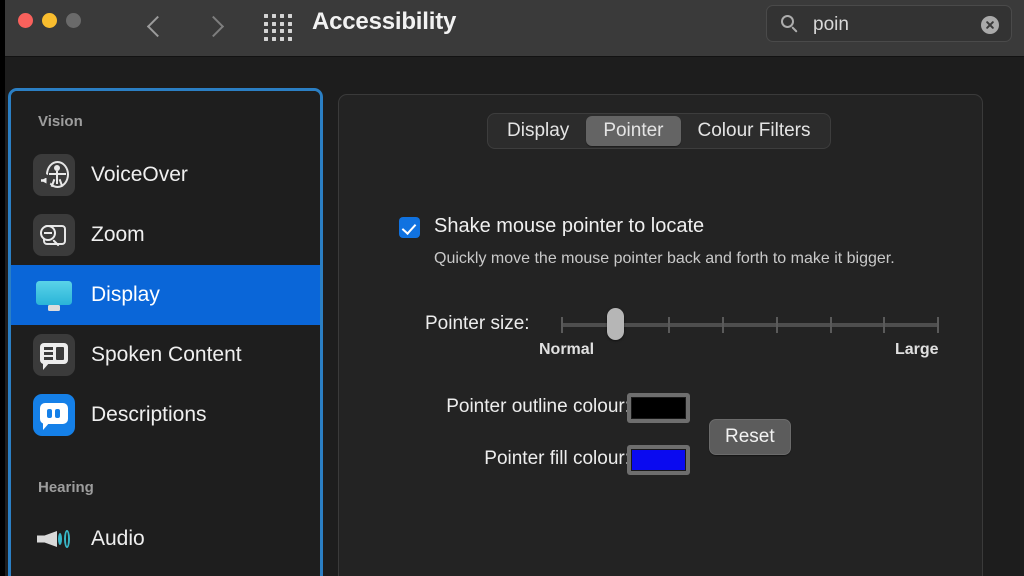  I want to click on pointer-fill-colour-label: Pointer fill colour:, so click(557, 458).